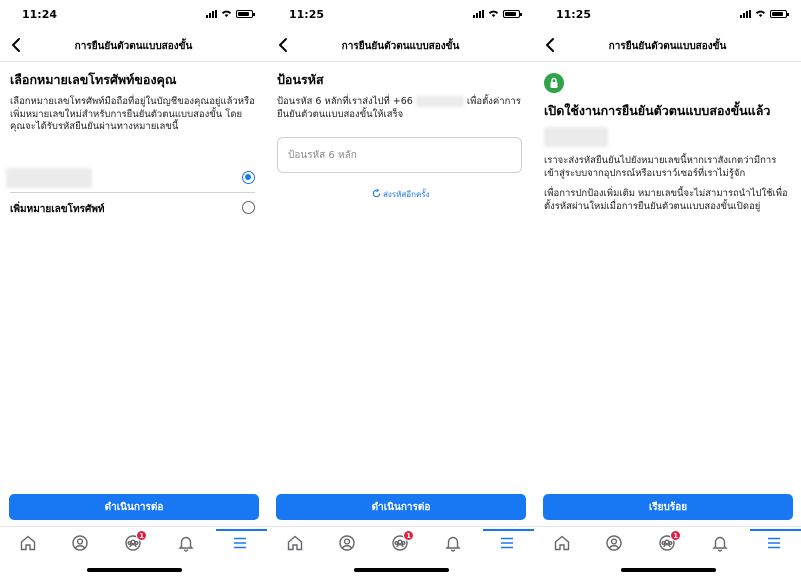 Image resolution: width=801 pixels, height=578 pixels. Describe the element at coordinates (399, 155) in the screenshot. I see `code-input` at that location.